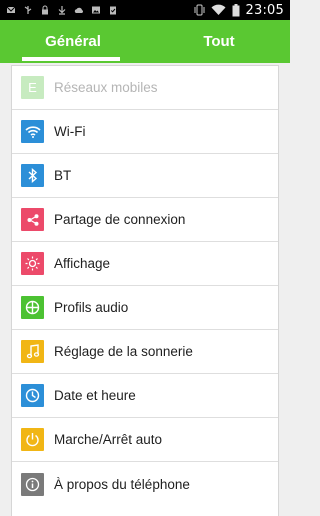  I want to click on tab-bar: Général Tout, so click(145, 41).